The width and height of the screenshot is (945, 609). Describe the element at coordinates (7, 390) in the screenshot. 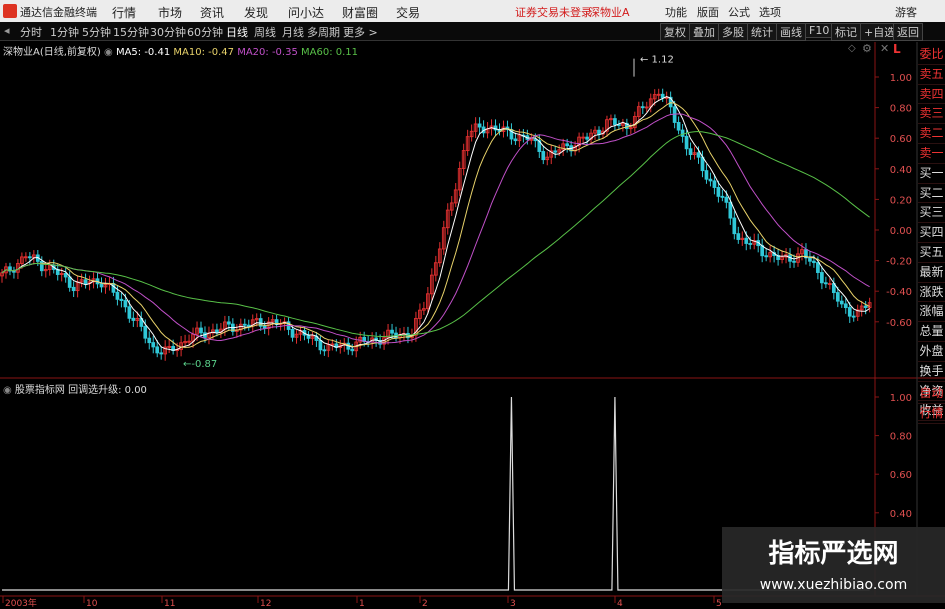

I see `indicator-settings-icon: ◉` at that location.